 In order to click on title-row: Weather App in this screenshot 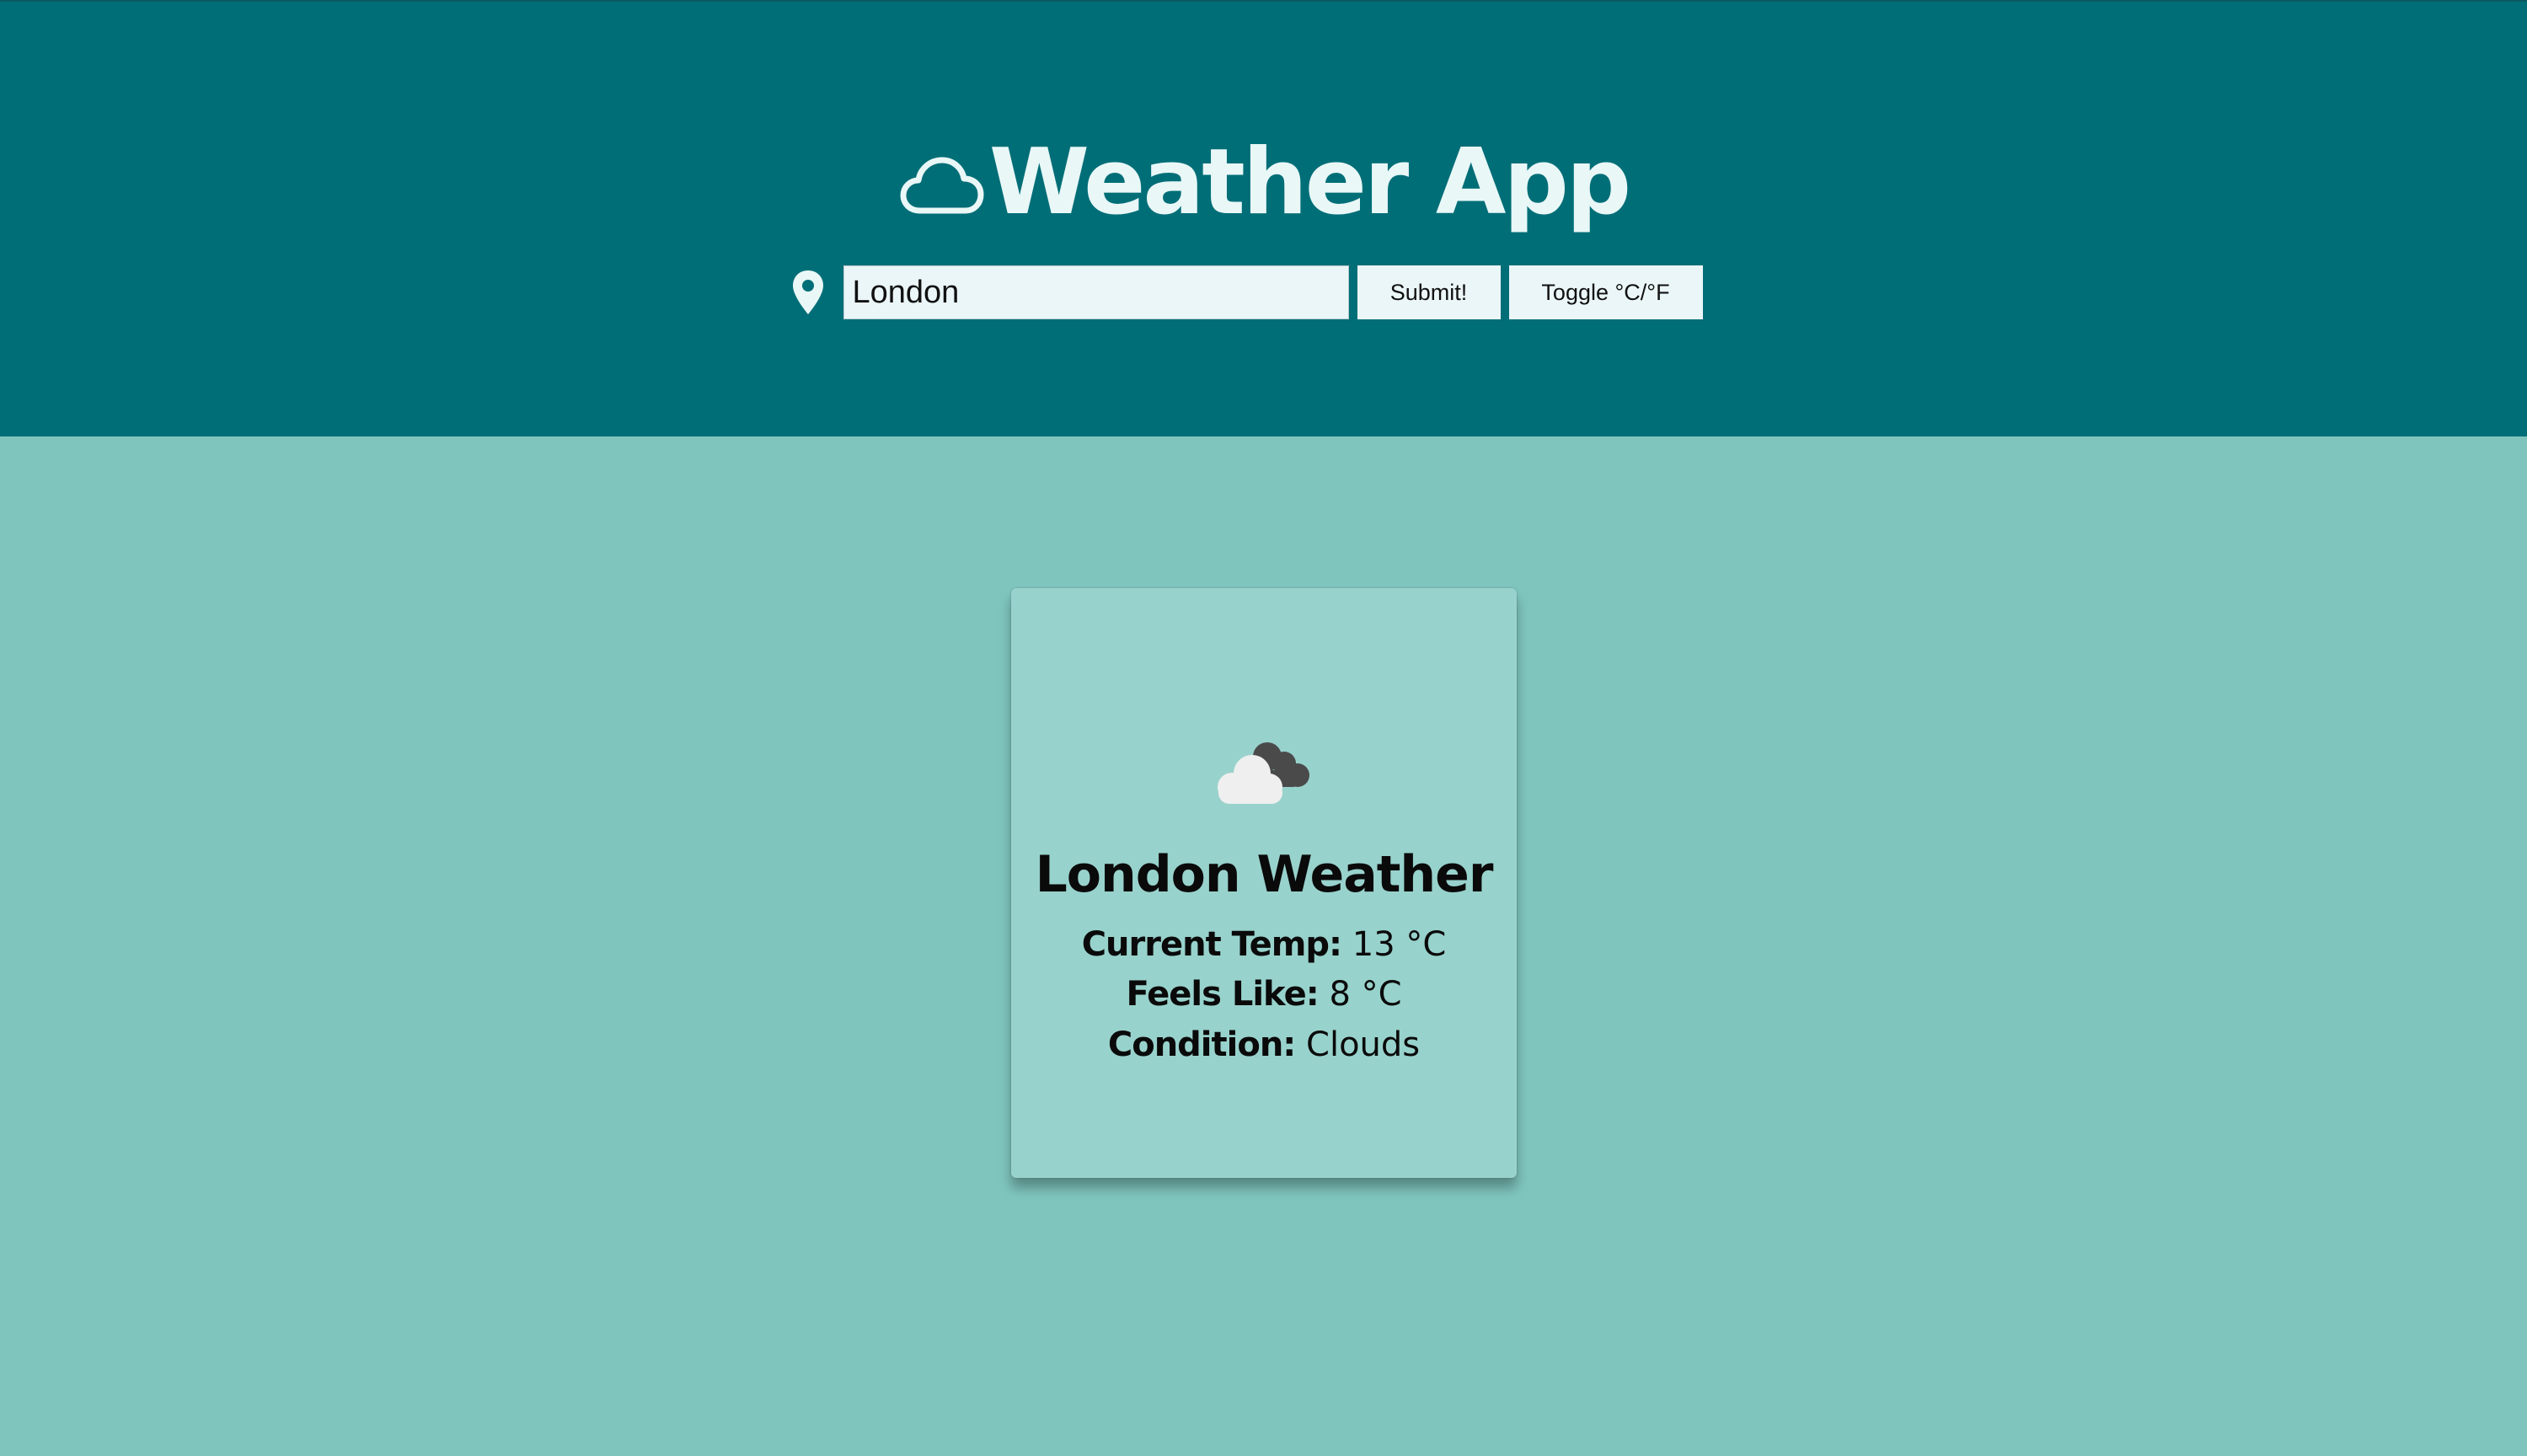, I will do `click(1263, 183)`.